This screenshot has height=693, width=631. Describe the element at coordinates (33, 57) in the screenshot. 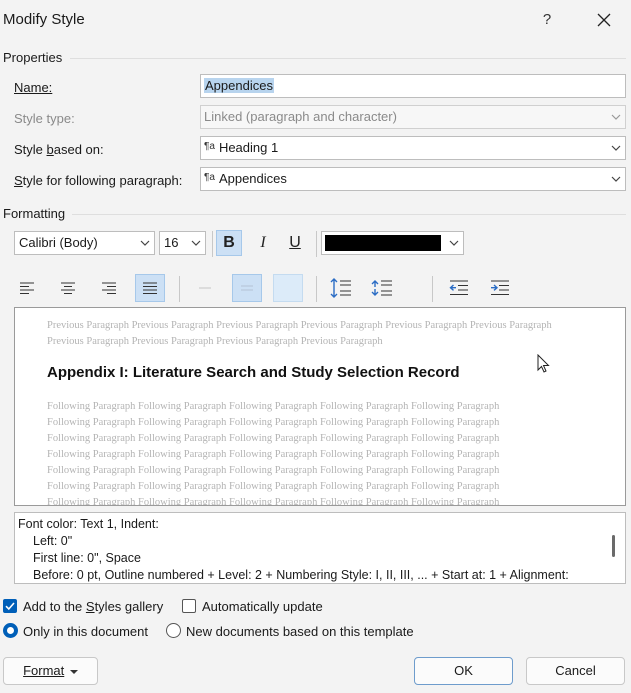

I see `properties-section-label: Properties` at that location.